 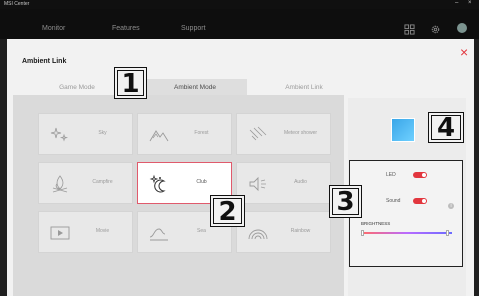 I want to click on play-icon, so click(x=60, y=233).